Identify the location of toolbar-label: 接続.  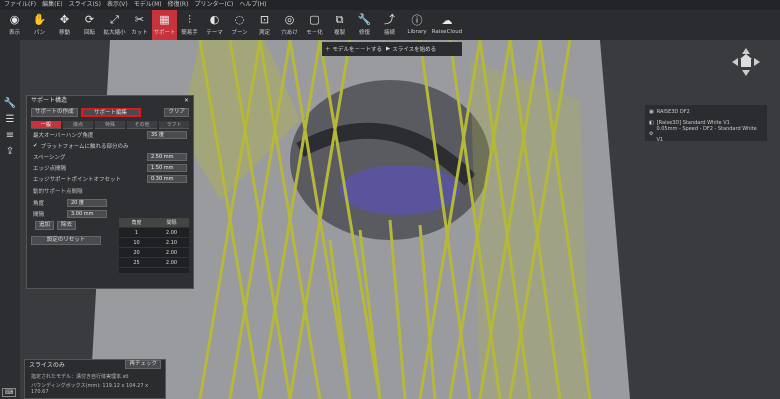
(389, 33).